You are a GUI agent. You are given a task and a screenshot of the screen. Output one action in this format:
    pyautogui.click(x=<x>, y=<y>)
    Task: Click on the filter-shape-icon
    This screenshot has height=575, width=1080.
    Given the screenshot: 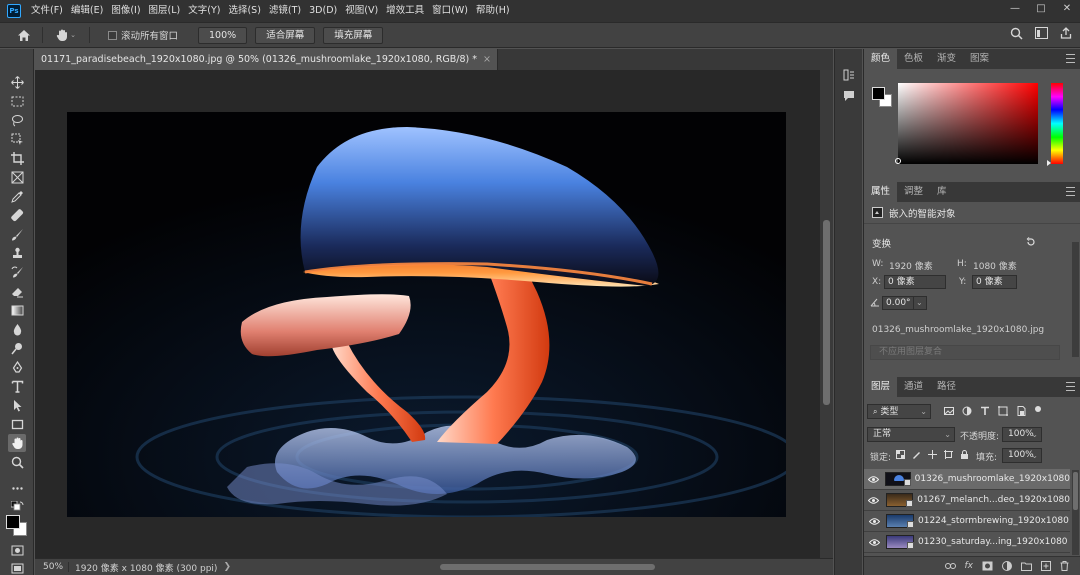 What is the action you would take?
    pyautogui.click(x=1003, y=411)
    